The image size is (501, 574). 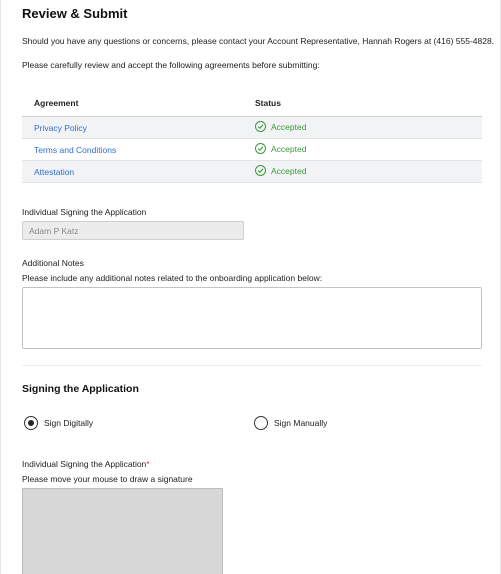 What do you see at coordinates (301, 423) in the screenshot?
I see `sign-manually-label: Sign Manually` at bounding box center [301, 423].